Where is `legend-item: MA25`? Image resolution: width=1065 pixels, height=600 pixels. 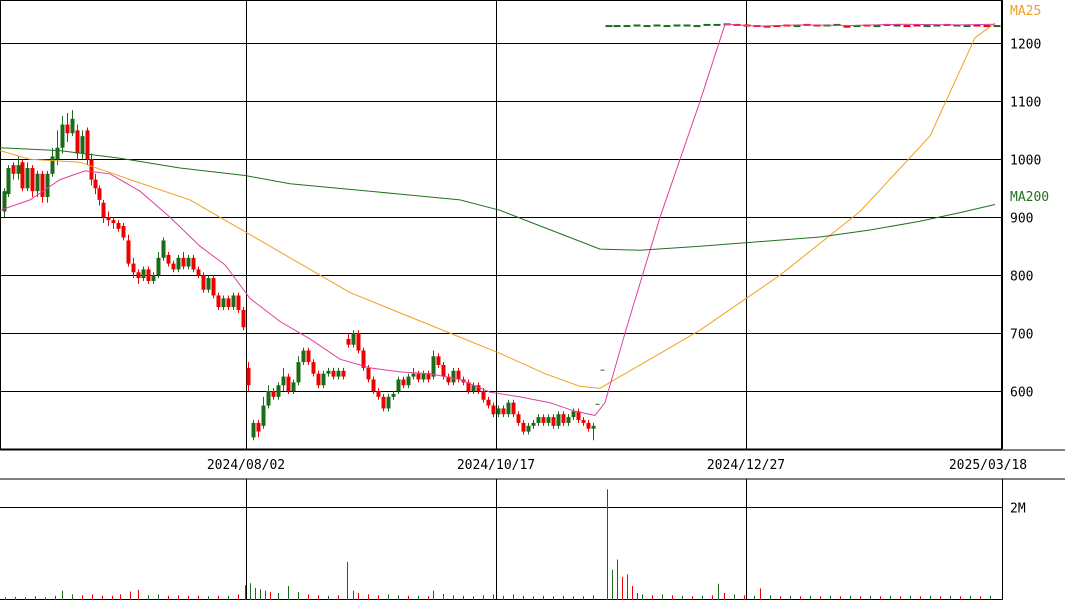
legend-item: MA25 is located at coordinates (1025, 11).